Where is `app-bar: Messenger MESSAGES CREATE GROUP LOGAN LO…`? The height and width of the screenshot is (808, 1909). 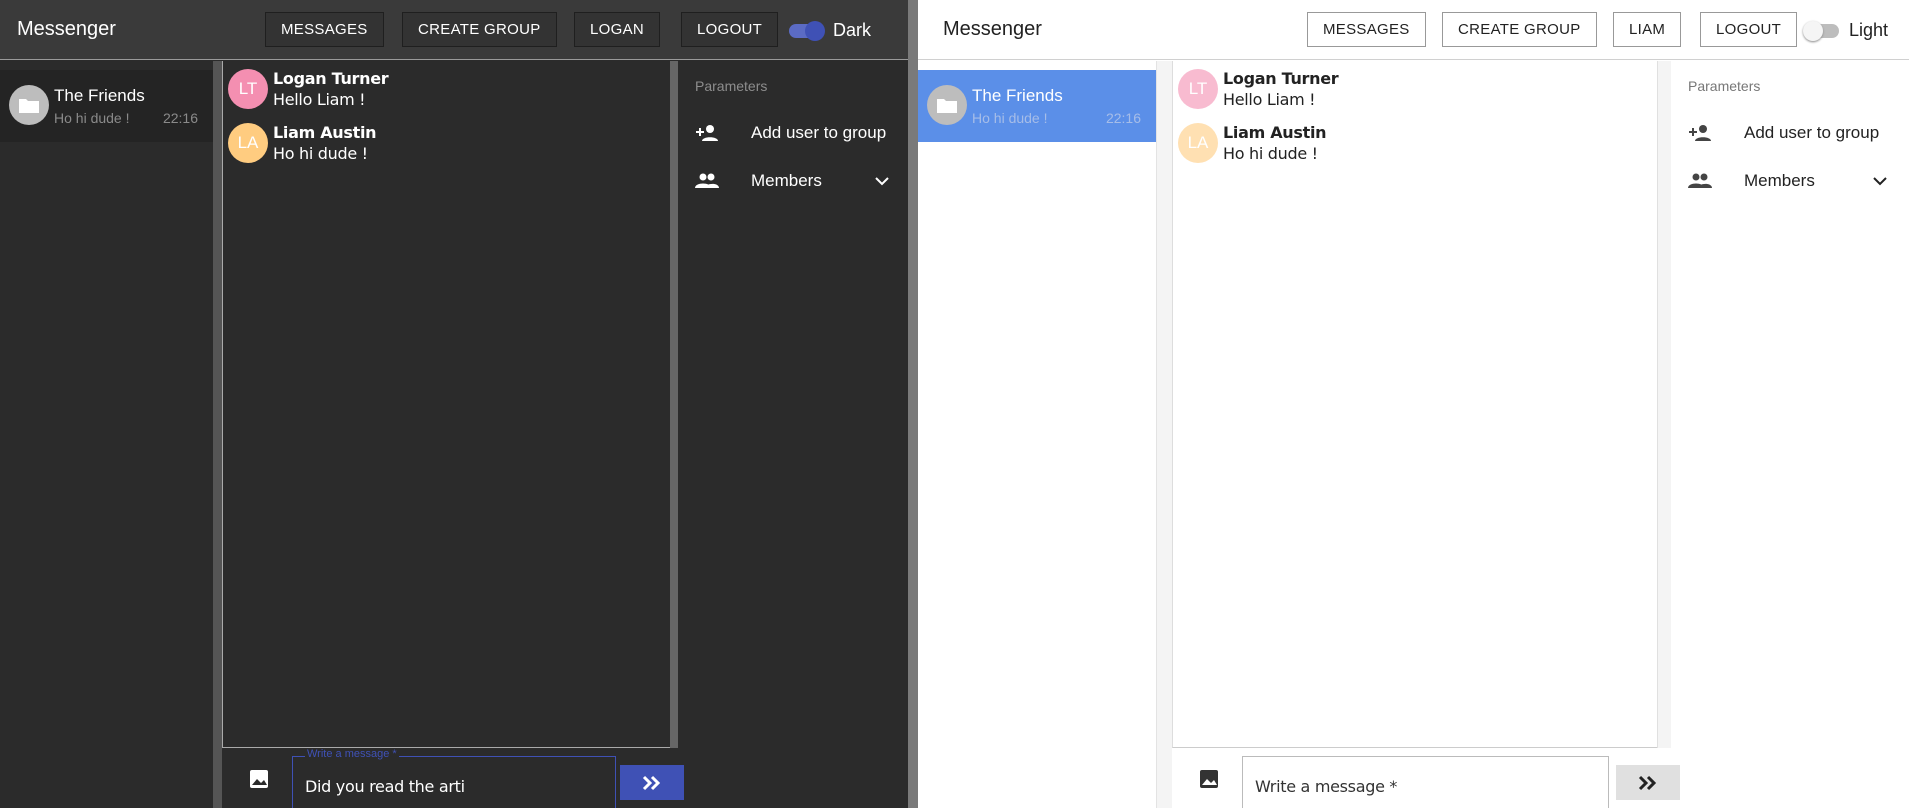 app-bar: Messenger MESSAGES CREATE GROUP LOGAN LO… is located at coordinates (454, 30).